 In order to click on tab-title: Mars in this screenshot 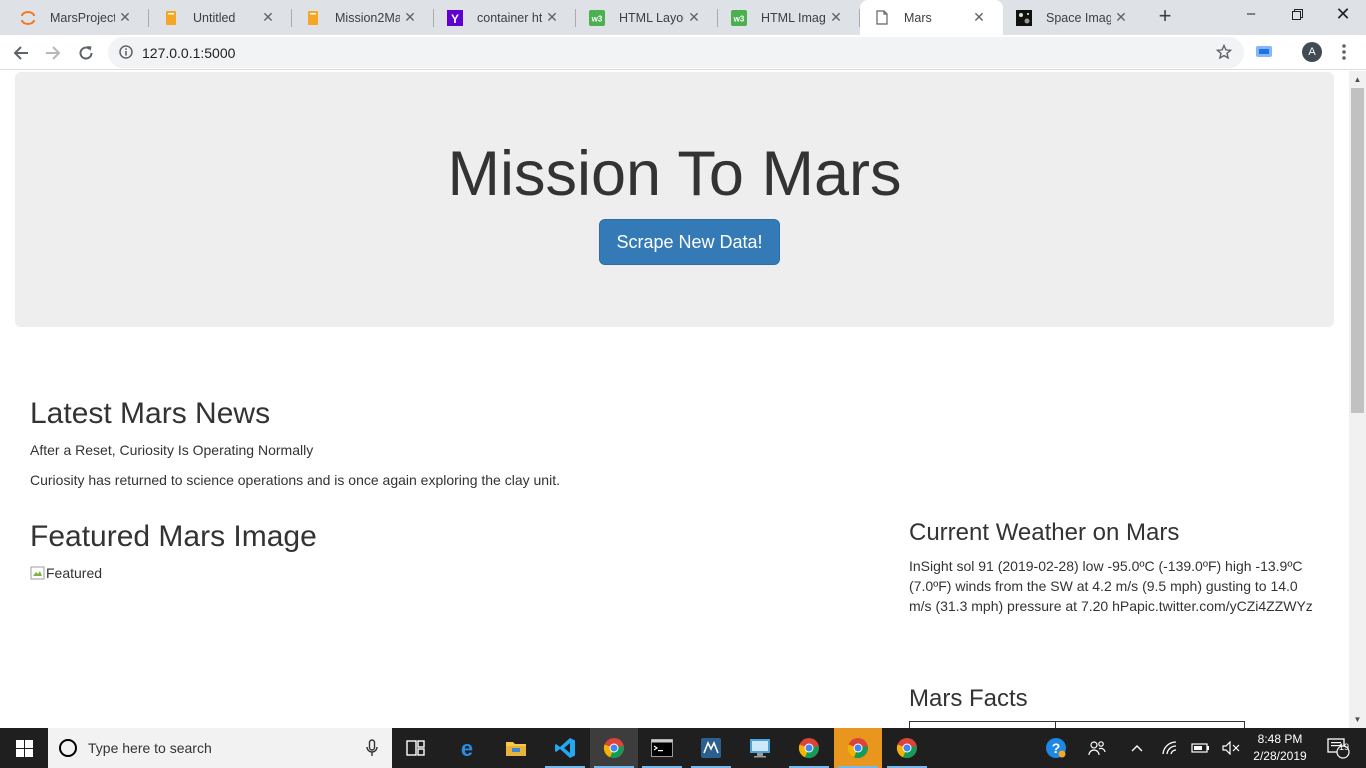, I will do `click(918, 17)`.